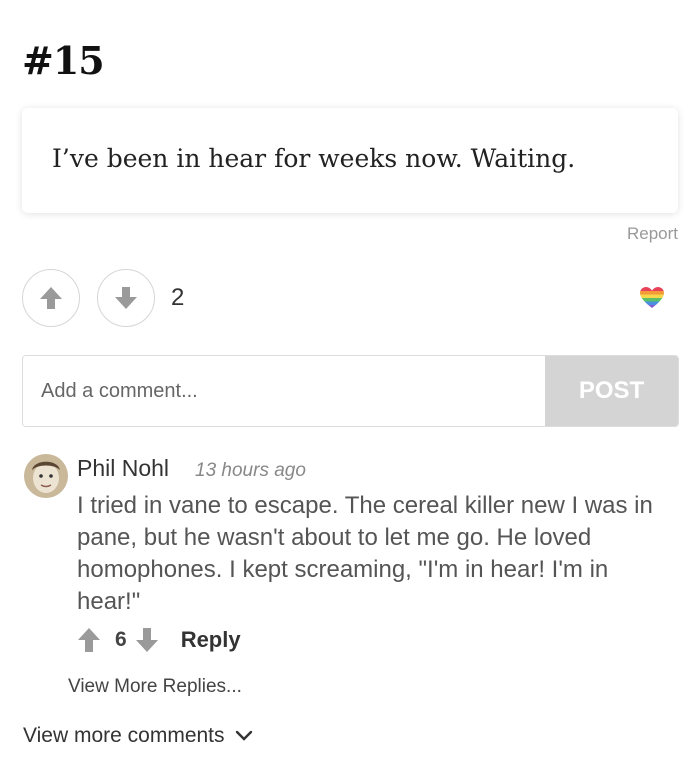 The height and width of the screenshot is (773, 700). What do you see at coordinates (243, 735) in the screenshot?
I see `chevron-down-icon` at bounding box center [243, 735].